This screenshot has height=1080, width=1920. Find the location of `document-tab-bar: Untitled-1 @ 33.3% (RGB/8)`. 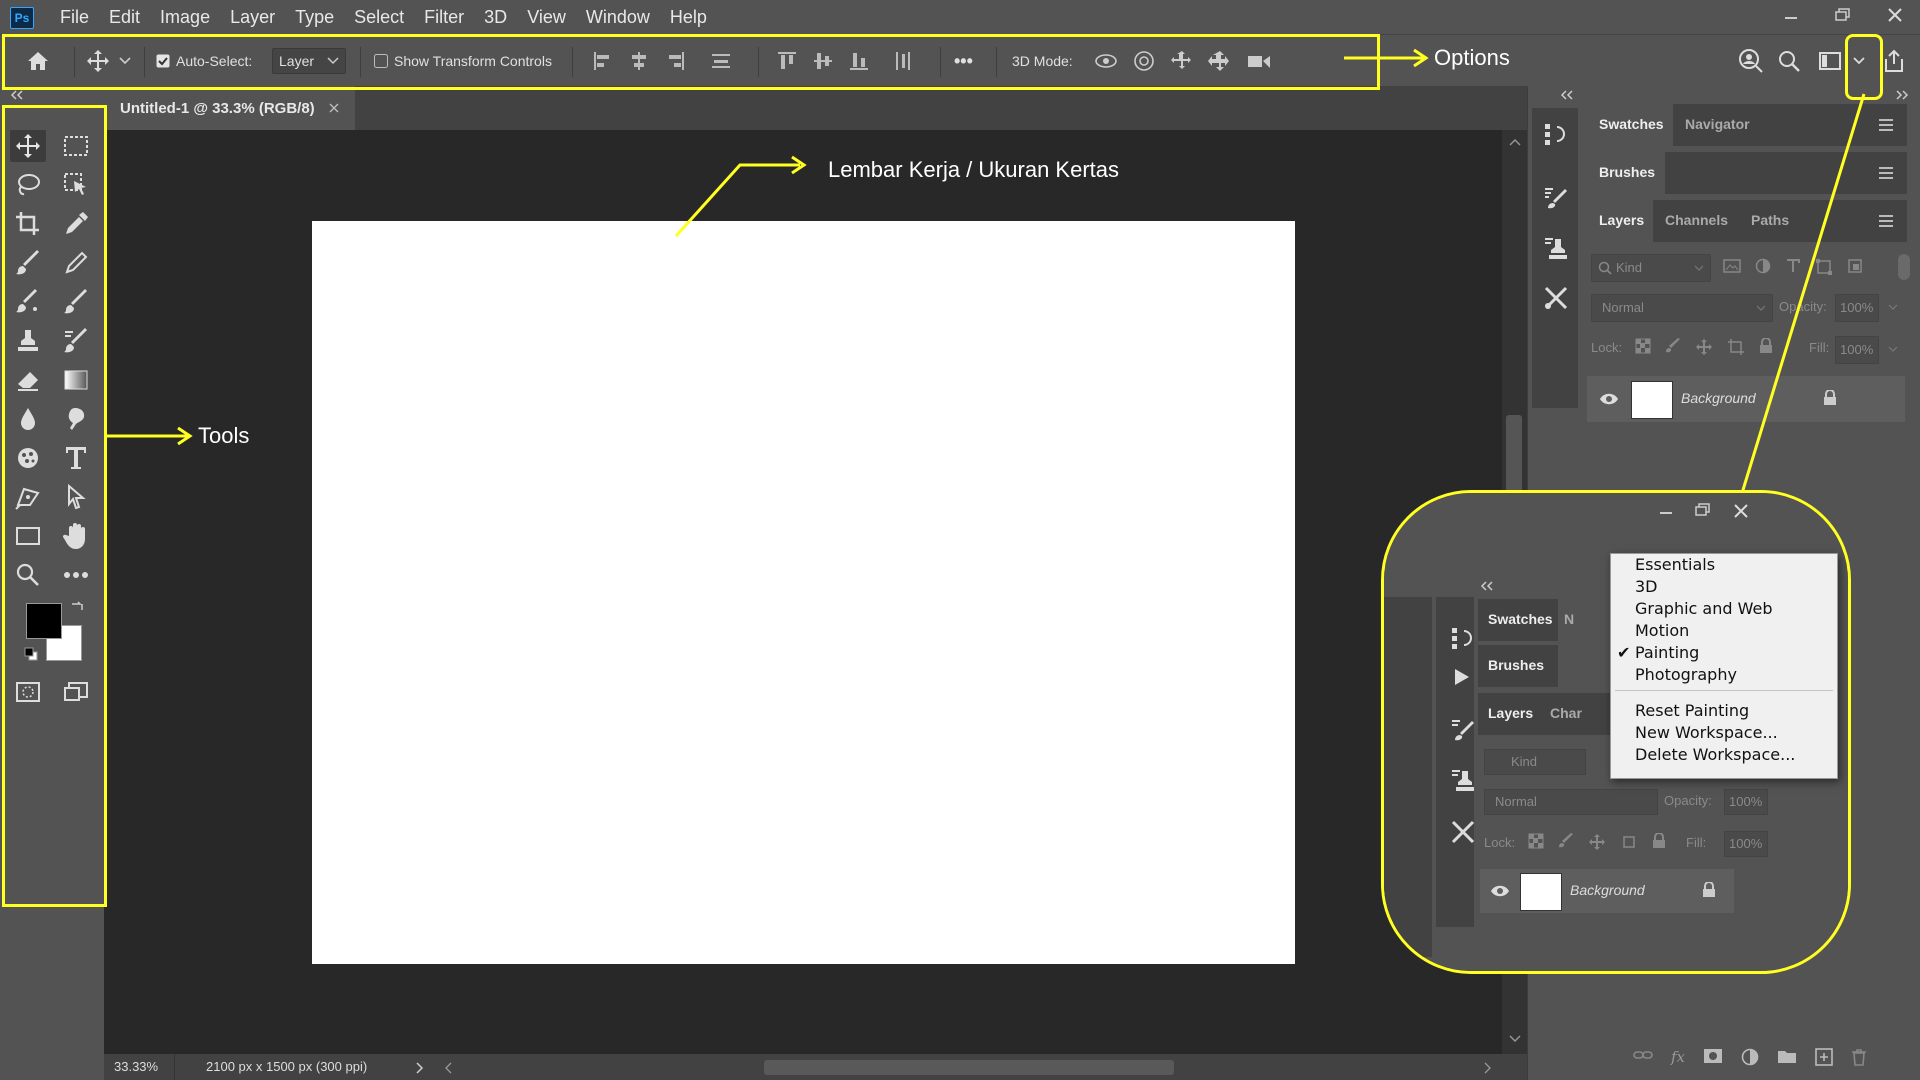

document-tab-bar: Untitled-1 @ 33.3% (RGB/8) is located at coordinates (815, 108).